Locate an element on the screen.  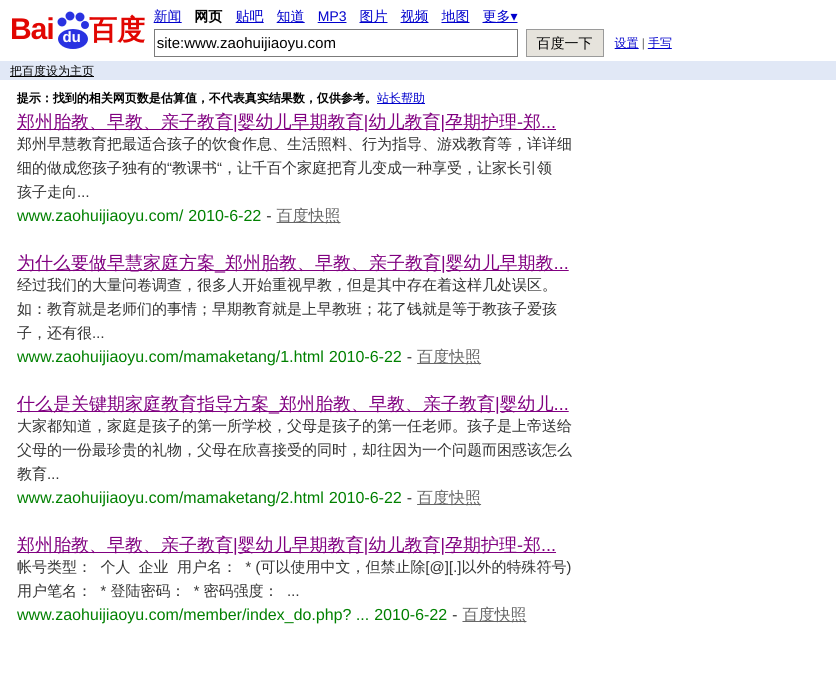
result-snippet-line: 细的做成您孩子独有的“教课书“，让千百个家庭把育儿变成一种享受，让家长引领 is located at coordinates (284, 169).